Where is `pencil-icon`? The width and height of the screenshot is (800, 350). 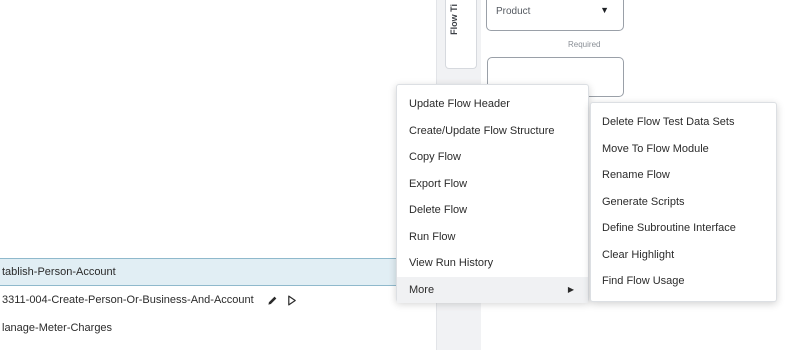 pencil-icon is located at coordinates (272, 300).